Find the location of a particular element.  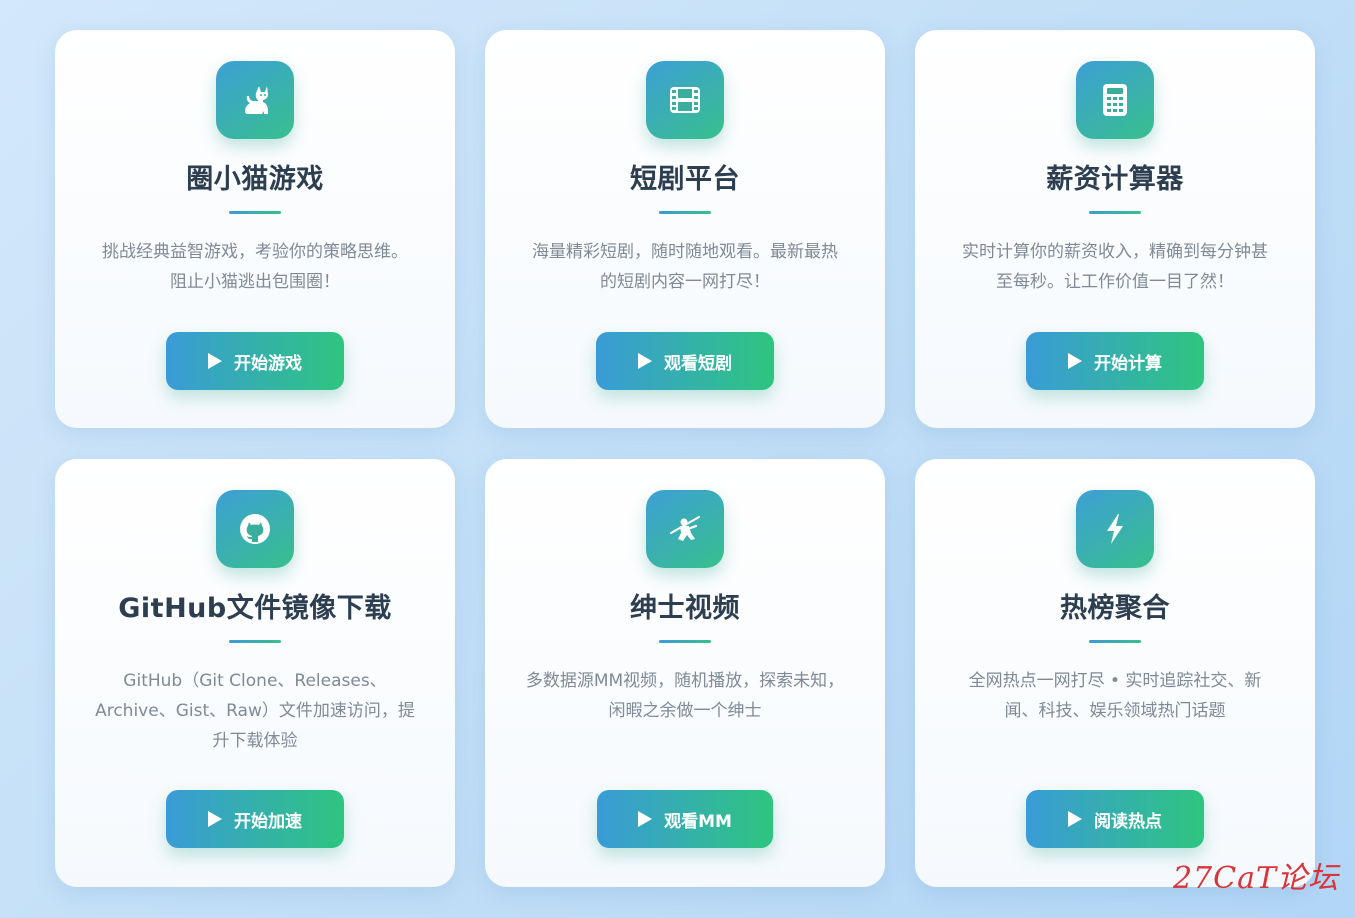

card-short-drama: 短剧平台 海量精彩短剧，随时随地观看。最新最热的短剧内容一网打尽！ 观看短剧 is located at coordinates (685, 229).